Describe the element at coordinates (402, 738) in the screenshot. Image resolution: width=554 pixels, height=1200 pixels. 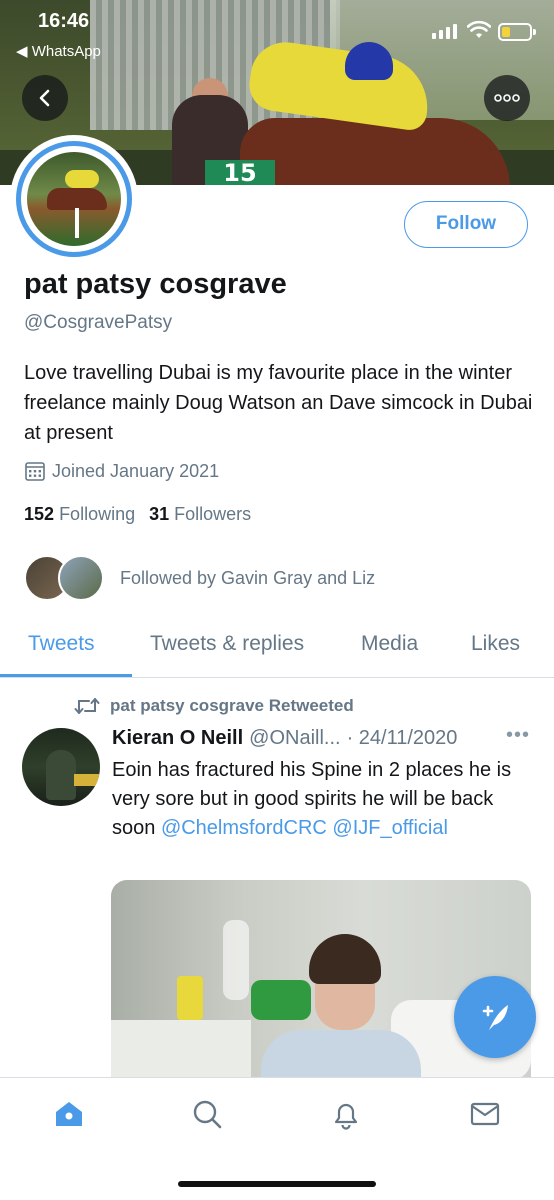
I see `tweet-date: · 24/11/2020` at that location.